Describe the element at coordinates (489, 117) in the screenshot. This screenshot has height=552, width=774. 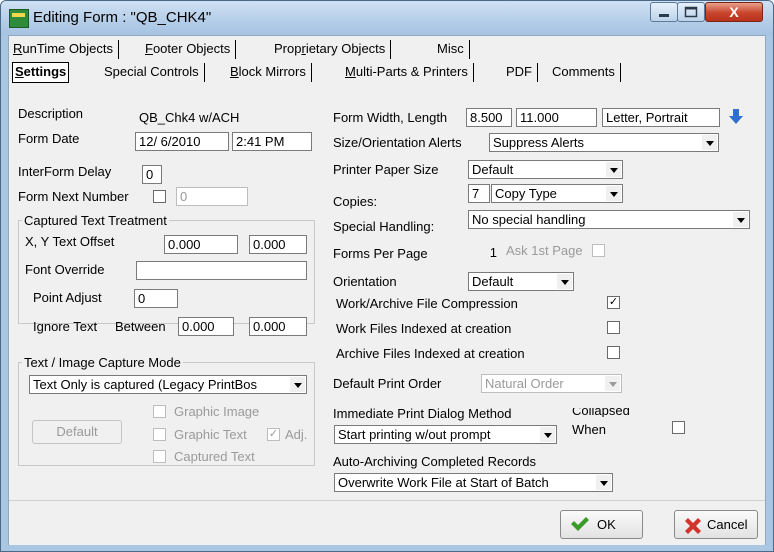
I see `form-width-field: 8.500` at that location.